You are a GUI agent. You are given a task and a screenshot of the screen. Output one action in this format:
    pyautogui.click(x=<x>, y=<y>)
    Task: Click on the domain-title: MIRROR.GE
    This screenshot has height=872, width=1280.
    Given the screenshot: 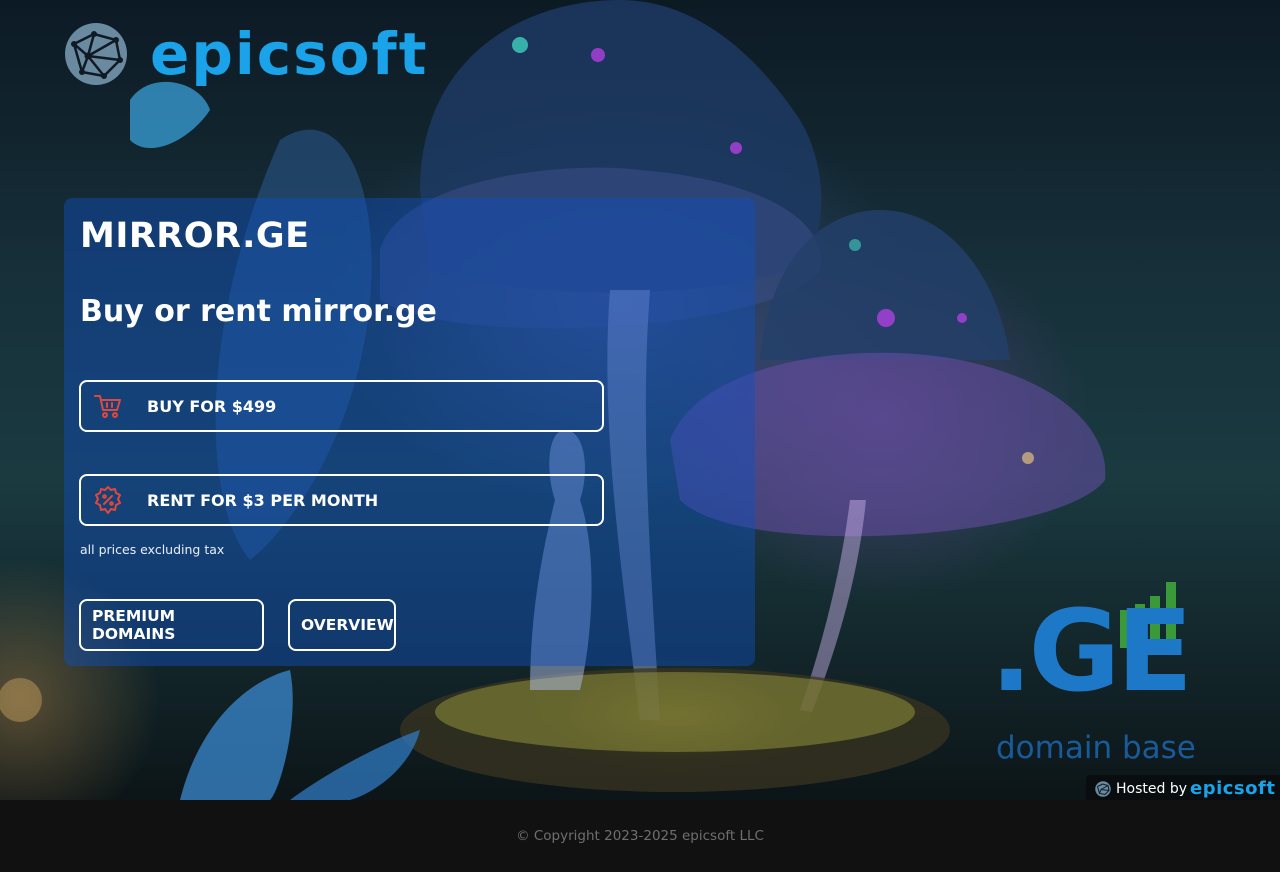 What is the action you would take?
    pyautogui.click(x=195, y=236)
    